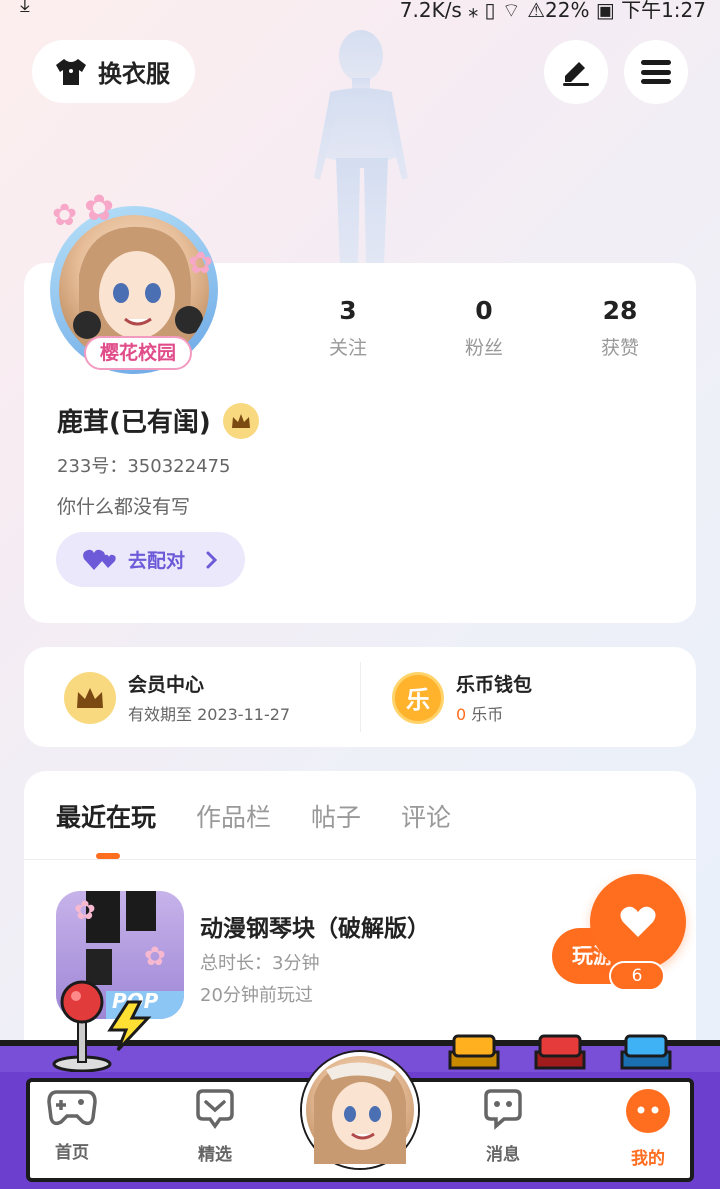 This screenshot has width=720, height=1189. I want to click on status-bar: ⤓ 7.2K/s ⁎ ▯ ⌔ ⚠22% ▣ 下午1:27, so click(360, 11).